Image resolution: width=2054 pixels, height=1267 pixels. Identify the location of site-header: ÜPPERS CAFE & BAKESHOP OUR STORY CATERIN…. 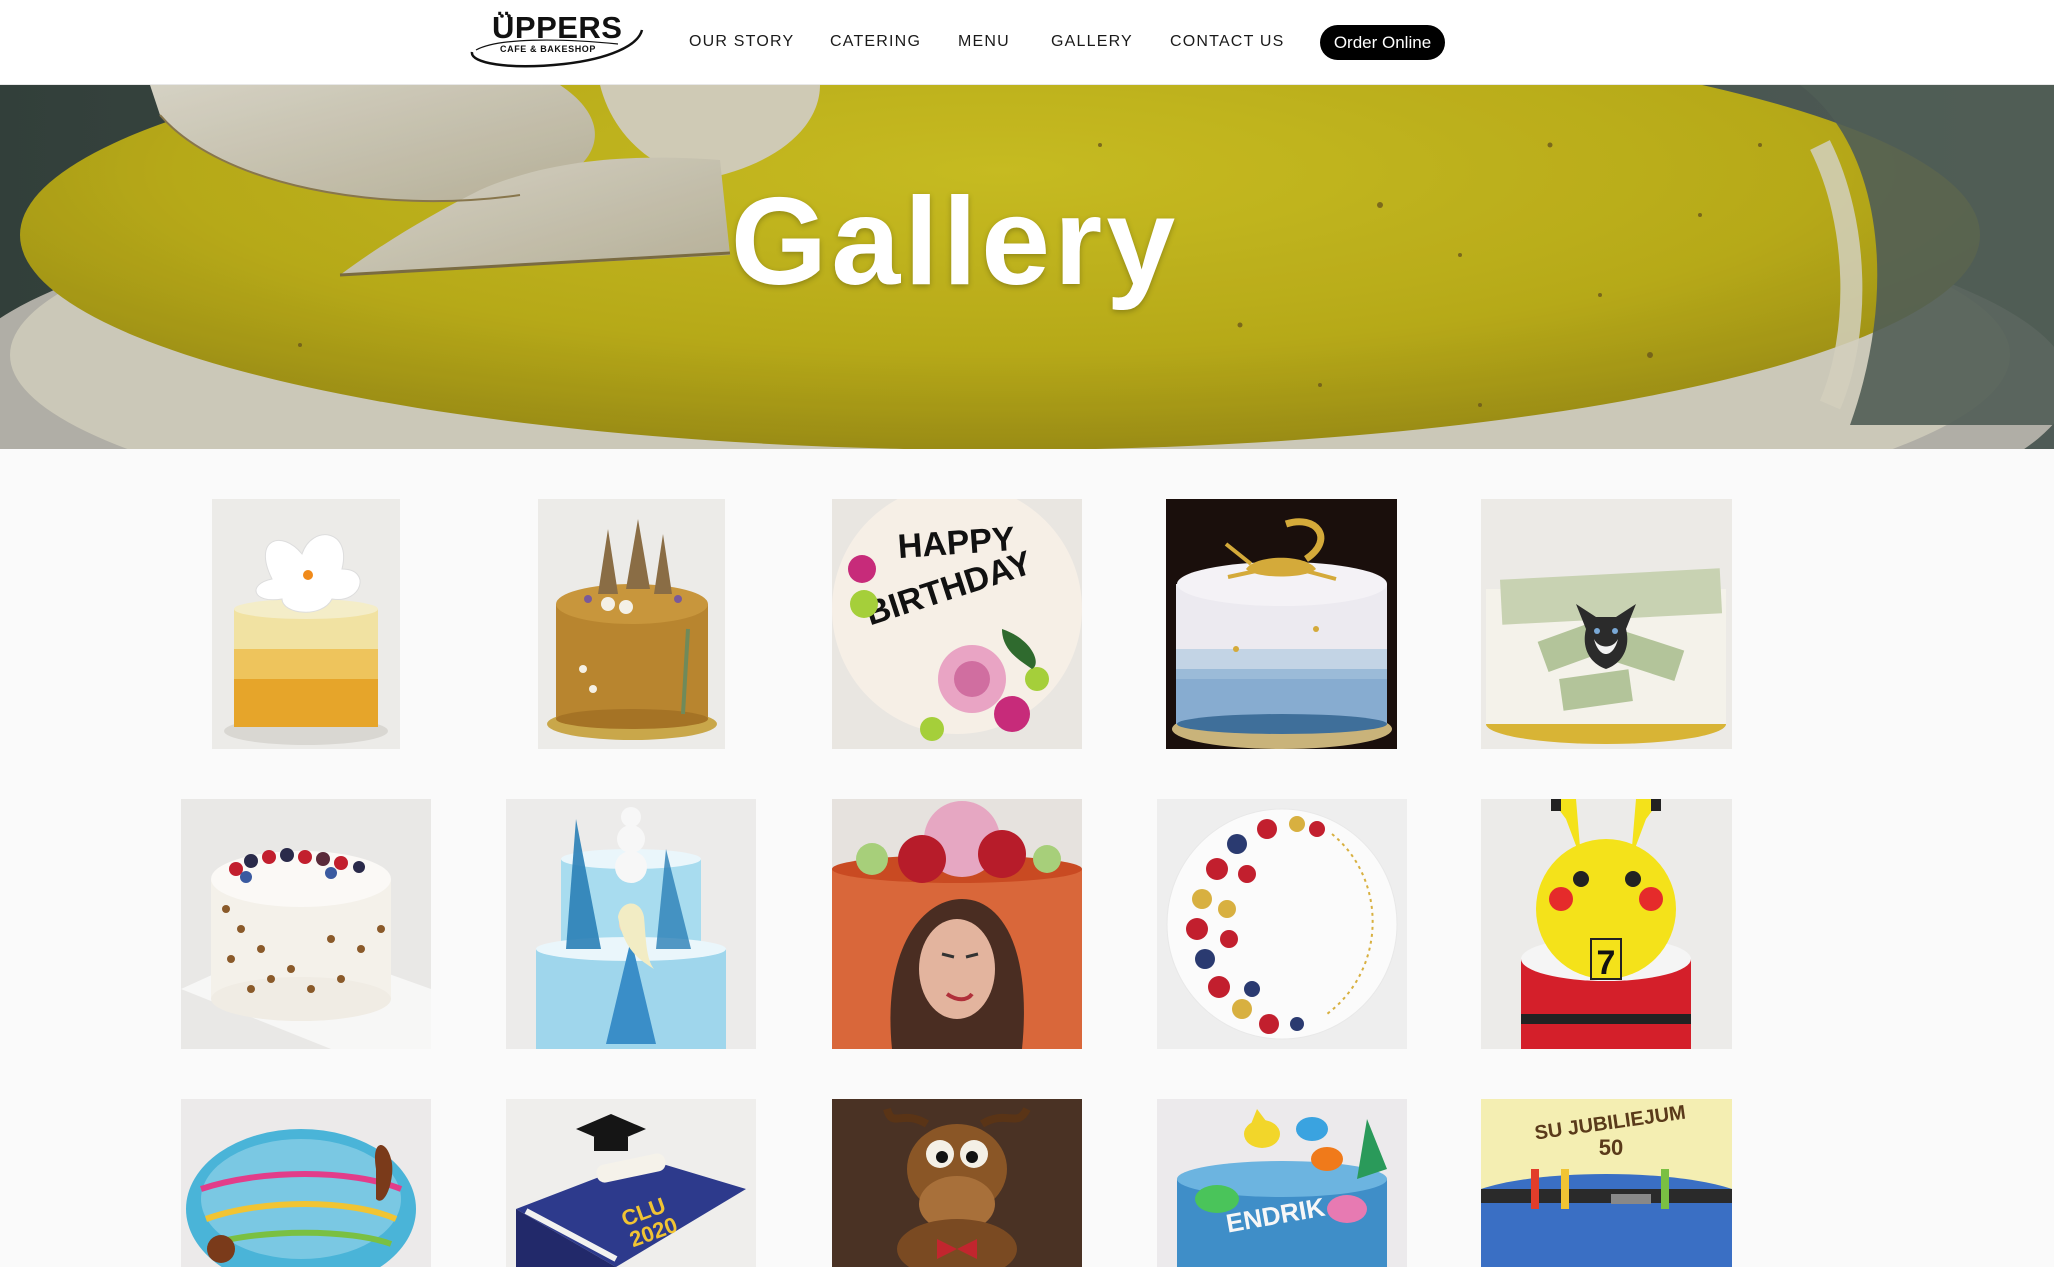
(1027, 42).